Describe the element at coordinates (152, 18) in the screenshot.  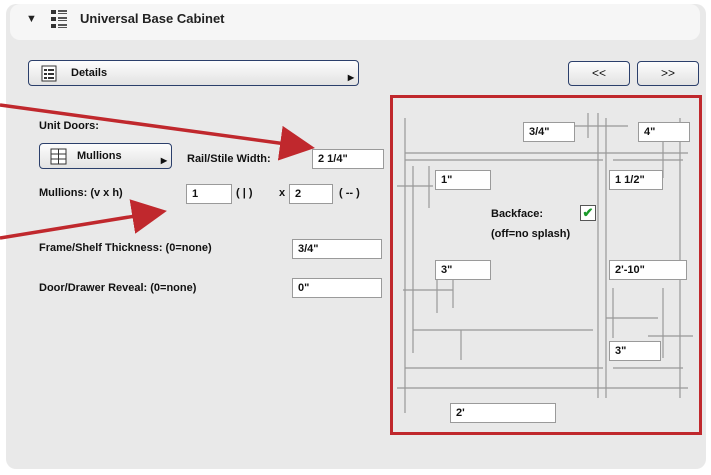
I see `panel-title: Universal Base Cabinet` at that location.